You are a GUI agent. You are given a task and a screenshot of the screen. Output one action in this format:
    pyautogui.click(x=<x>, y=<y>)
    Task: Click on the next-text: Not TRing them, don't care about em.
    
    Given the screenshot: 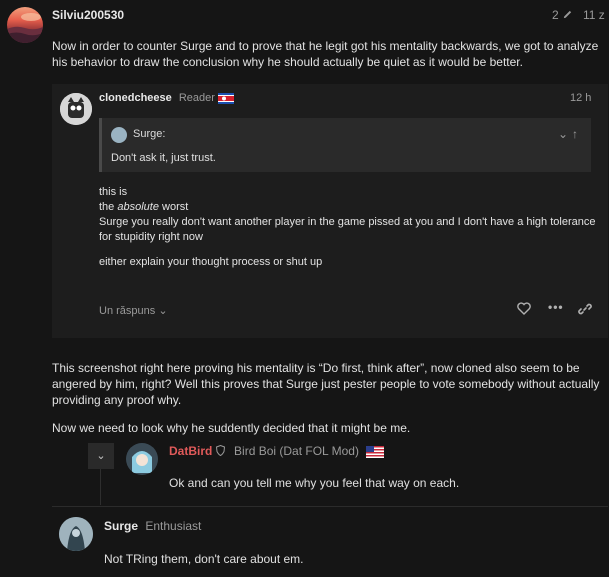 What is the action you would take?
    pyautogui.click(x=204, y=559)
    